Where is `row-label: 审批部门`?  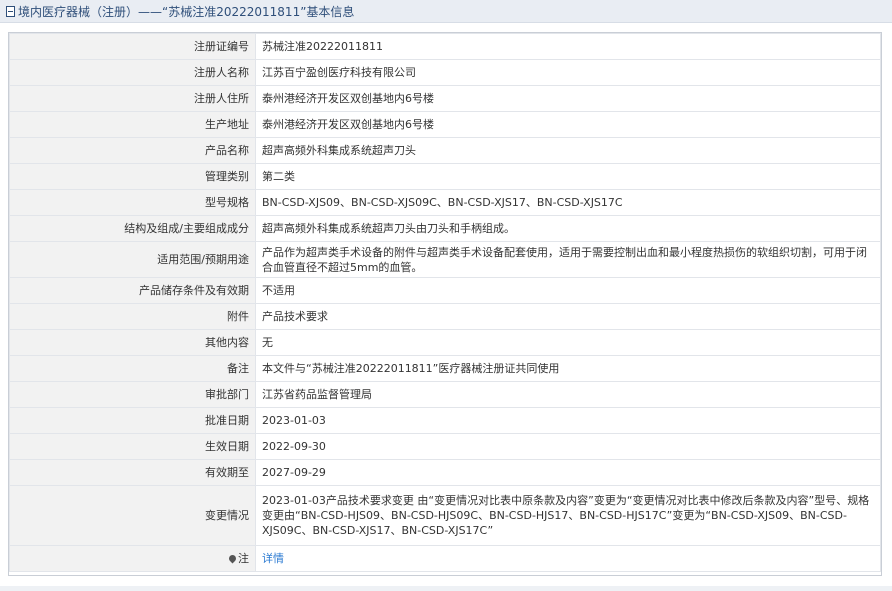
row-label: 审批部门 is located at coordinates (132, 394).